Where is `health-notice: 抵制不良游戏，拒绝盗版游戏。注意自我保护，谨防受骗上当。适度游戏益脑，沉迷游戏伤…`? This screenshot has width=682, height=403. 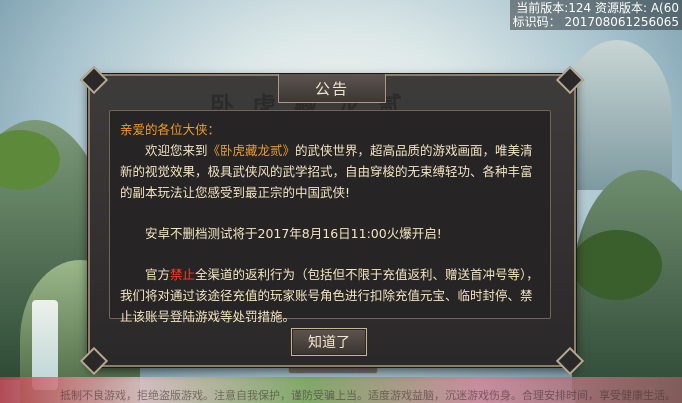 health-notice: 抵制不良游戏，拒绝盗版游戏。注意自我保护，谨防受骗上当。适度游戏益脑，沉迷游戏伤… is located at coordinates (368, 395).